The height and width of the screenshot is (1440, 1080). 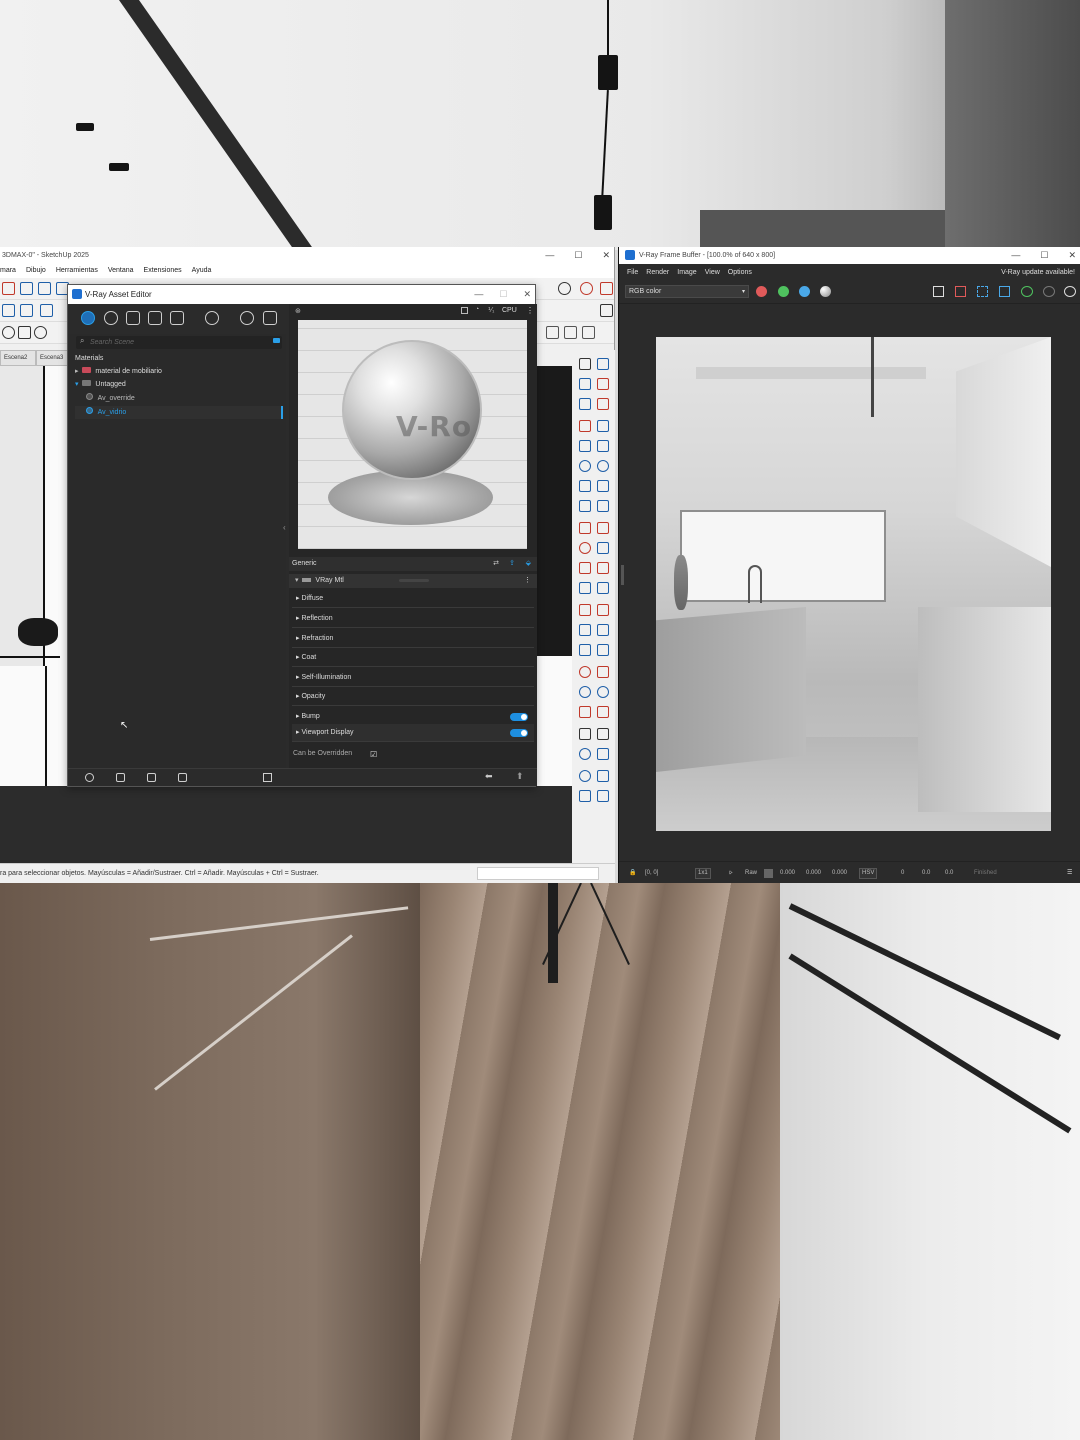 What do you see at coordinates (622, 575) in the screenshot?
I see `vfb-side-handle` at bounding box center [622, 575].